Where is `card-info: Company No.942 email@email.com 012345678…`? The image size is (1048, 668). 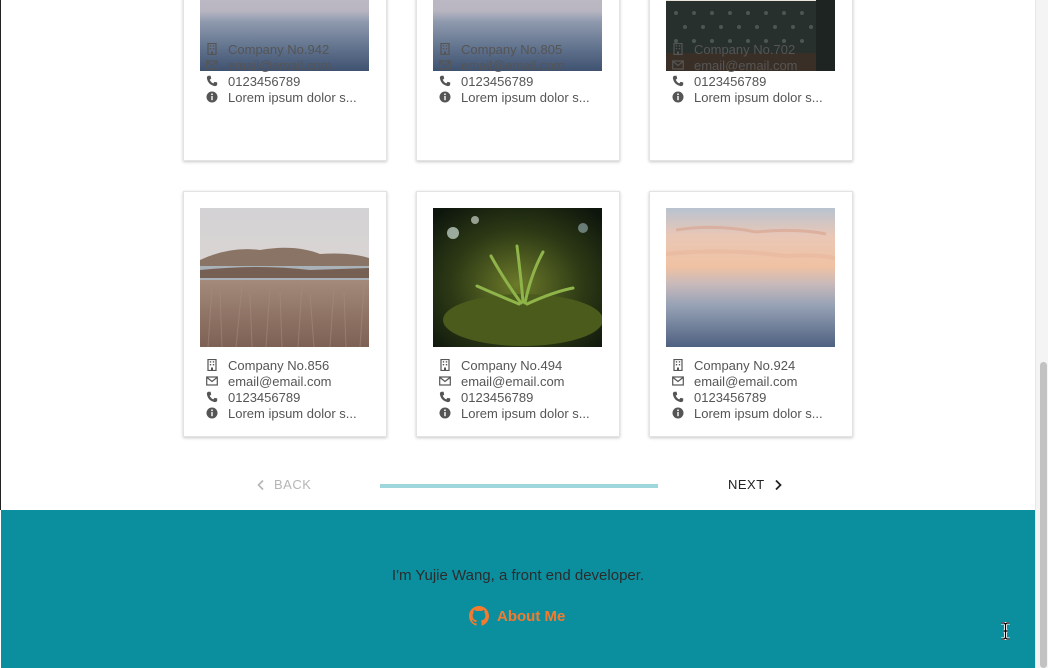
card-info: Company No.942 email@email.com 012345678… is located at coordinates (281, 73).